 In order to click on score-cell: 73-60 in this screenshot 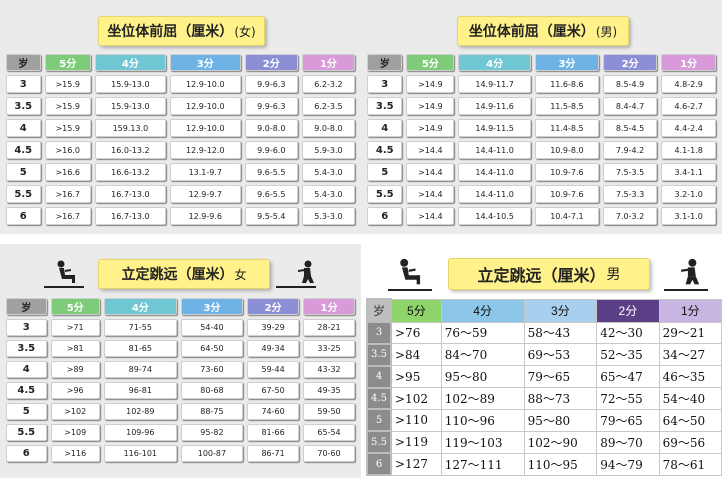, I will do `click(212, 369)`.